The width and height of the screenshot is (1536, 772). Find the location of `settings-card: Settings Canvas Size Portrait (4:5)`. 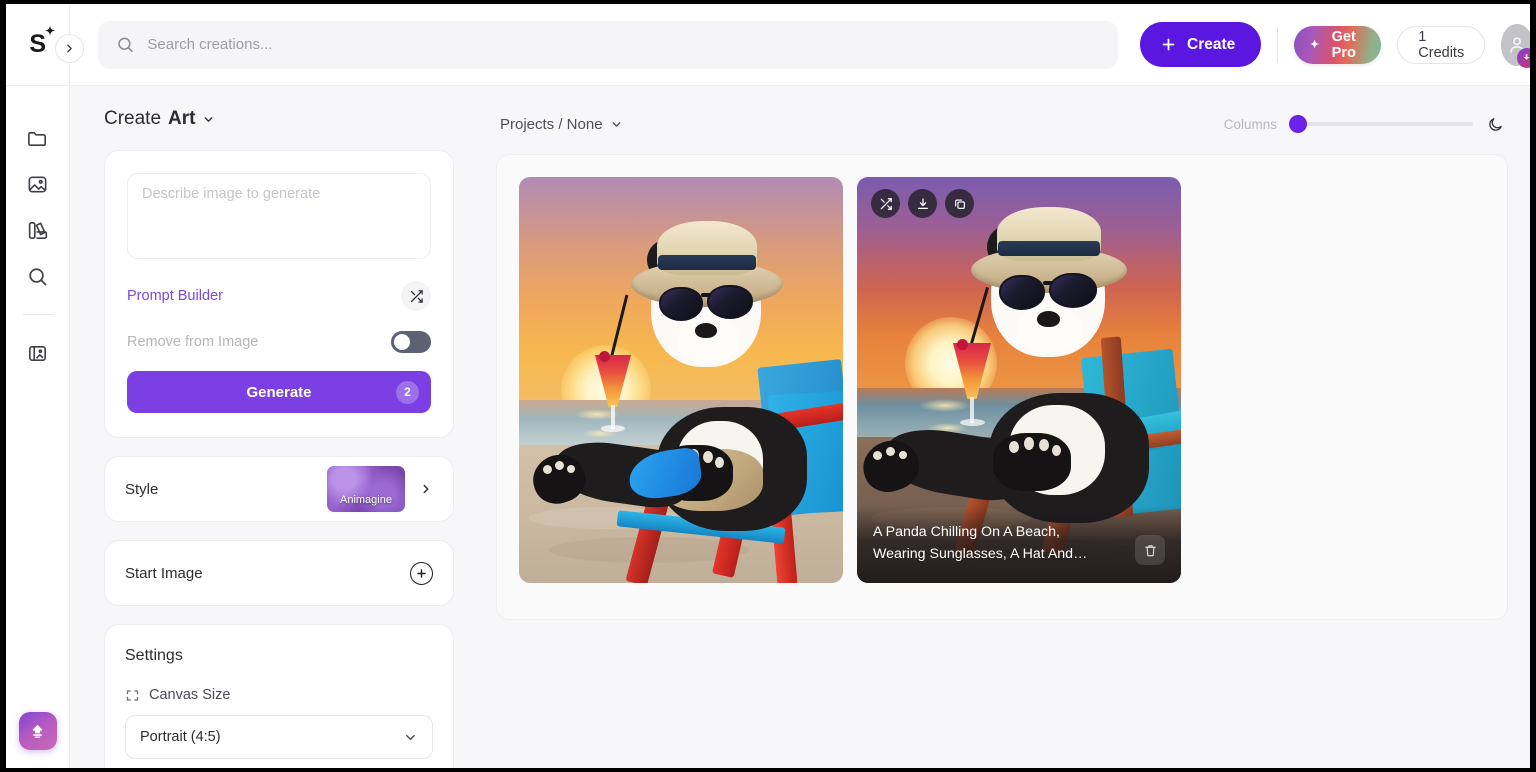

settings-card: Settings Canvas Size Portrait (4:5) is located at coordinates (279, 696).